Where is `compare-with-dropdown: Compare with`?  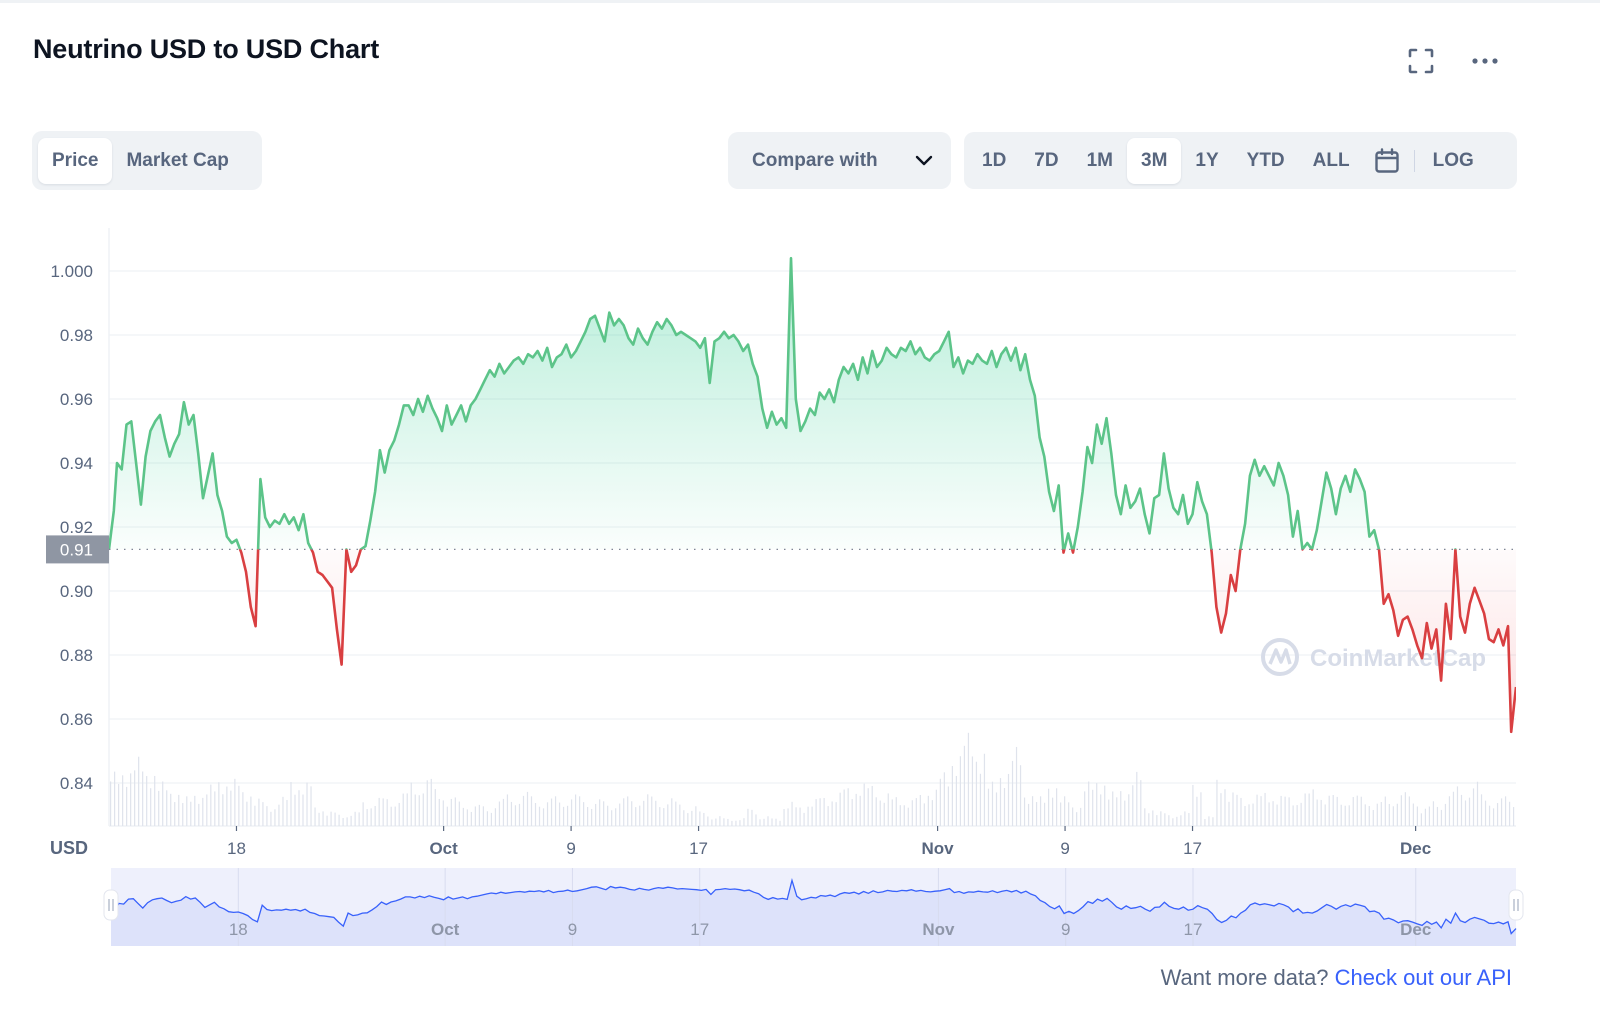
compare-with-dropdown: Compare with is located at coordinates (839, 160).